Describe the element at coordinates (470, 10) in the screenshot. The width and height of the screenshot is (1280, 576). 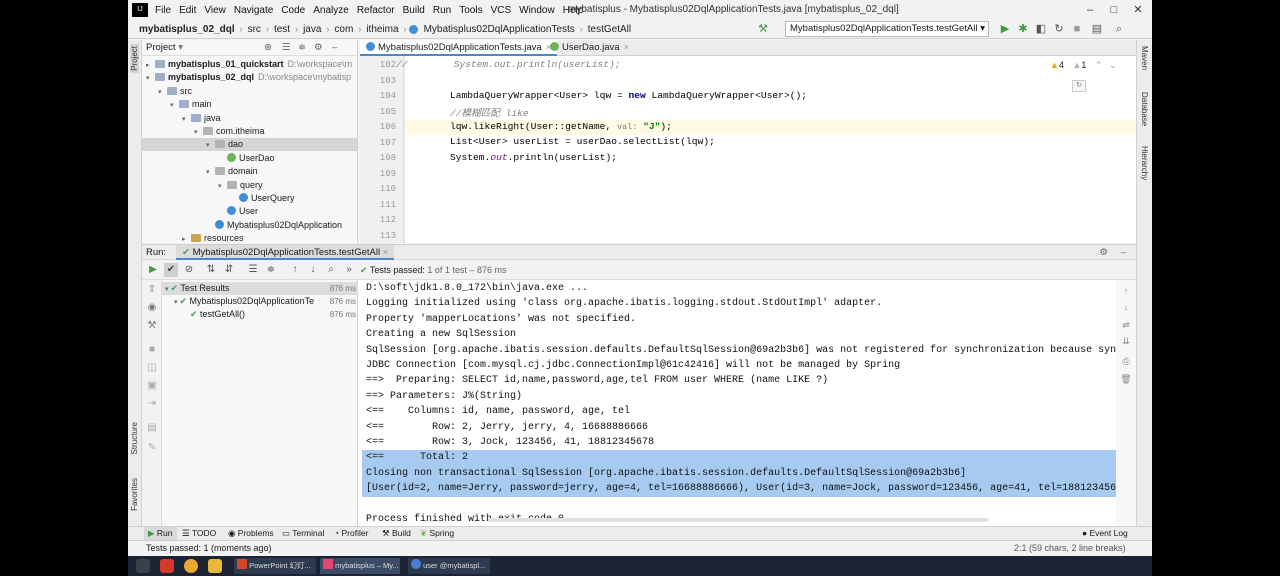
I see `menu-tools: Tools` at that location.